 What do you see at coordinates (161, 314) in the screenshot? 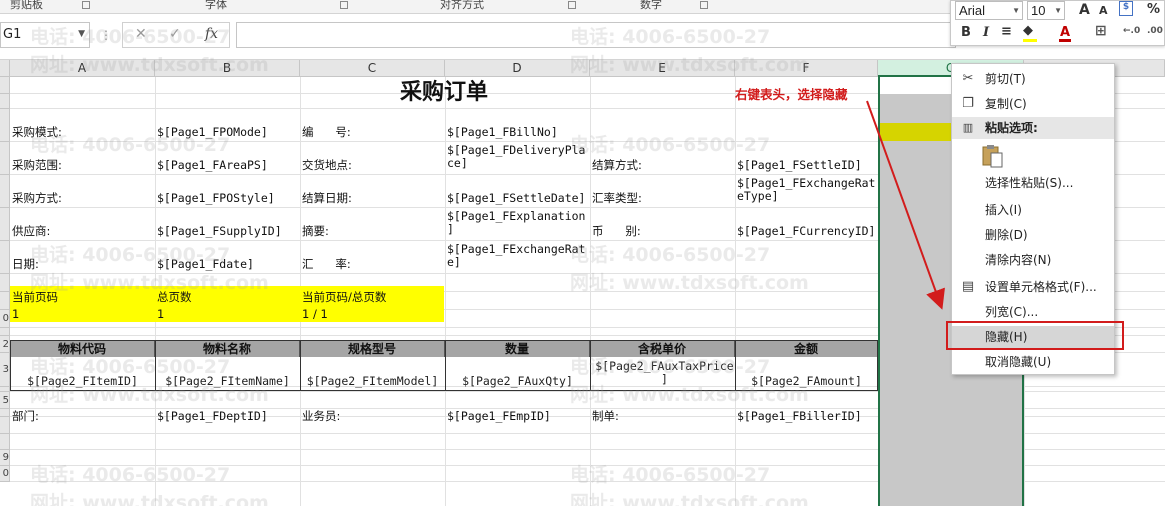
I see `value-total-pages: 1` at bounding box center [161, 314].